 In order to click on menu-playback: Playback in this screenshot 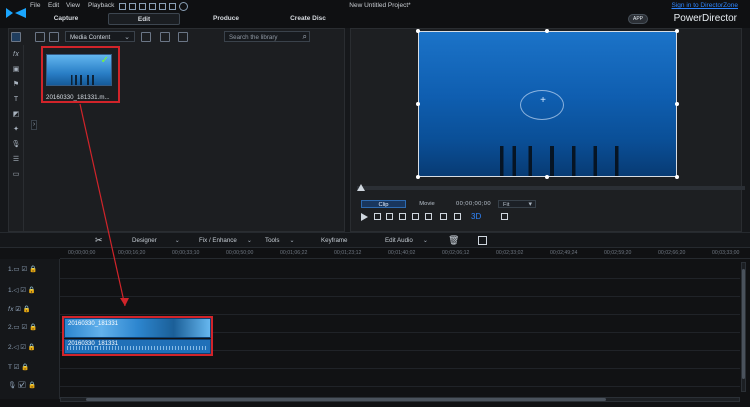, I will do `click(101, 5)`.